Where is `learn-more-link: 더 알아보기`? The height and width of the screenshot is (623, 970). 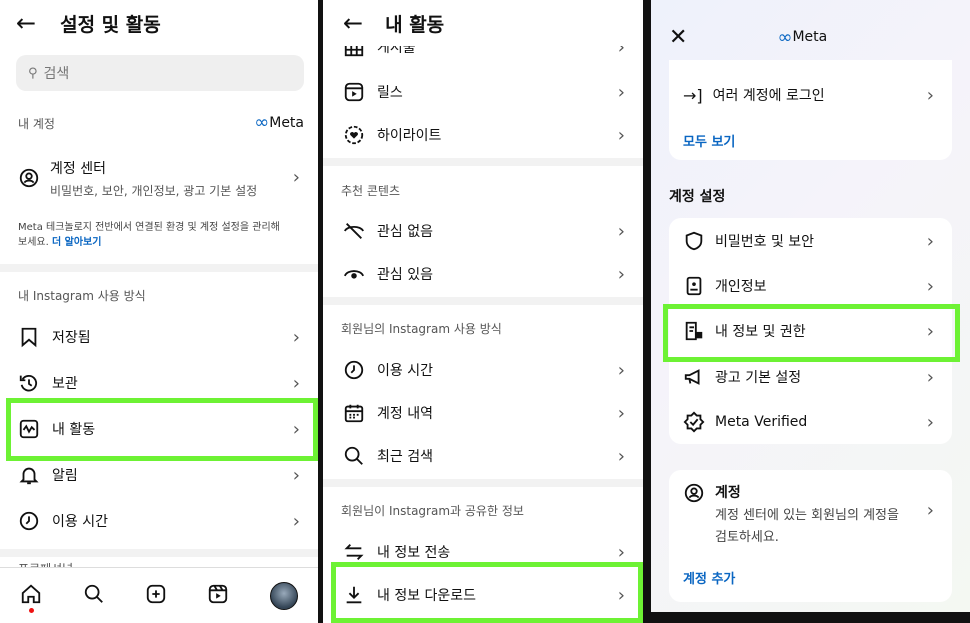
learn-more-link: 더 알아보기 is located at coordinates (76, 242).